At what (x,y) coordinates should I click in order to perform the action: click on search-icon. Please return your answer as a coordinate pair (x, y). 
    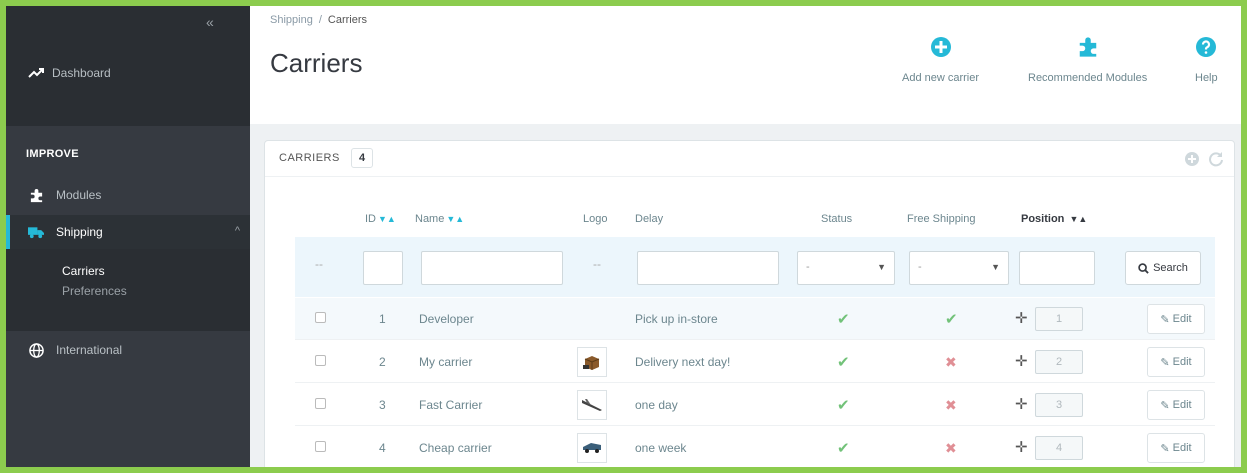
    Looking at the image, I should click on (1143, 268).